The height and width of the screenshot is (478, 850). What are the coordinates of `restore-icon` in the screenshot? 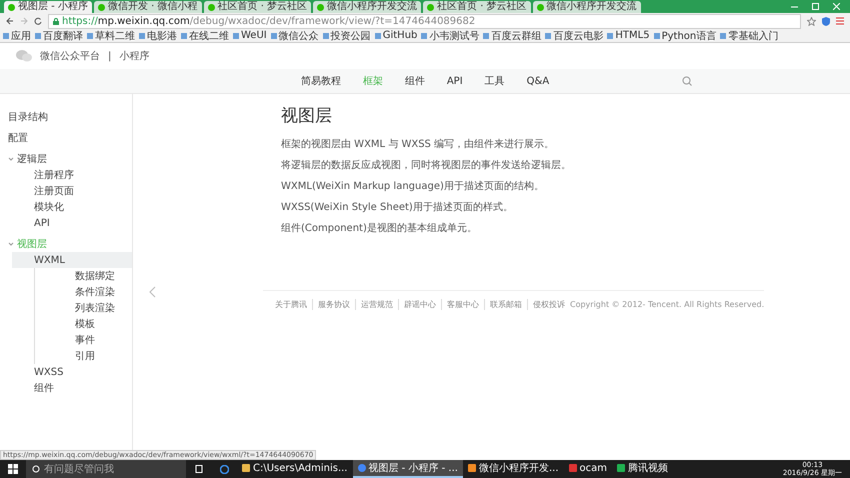 It's located at (815, 6).